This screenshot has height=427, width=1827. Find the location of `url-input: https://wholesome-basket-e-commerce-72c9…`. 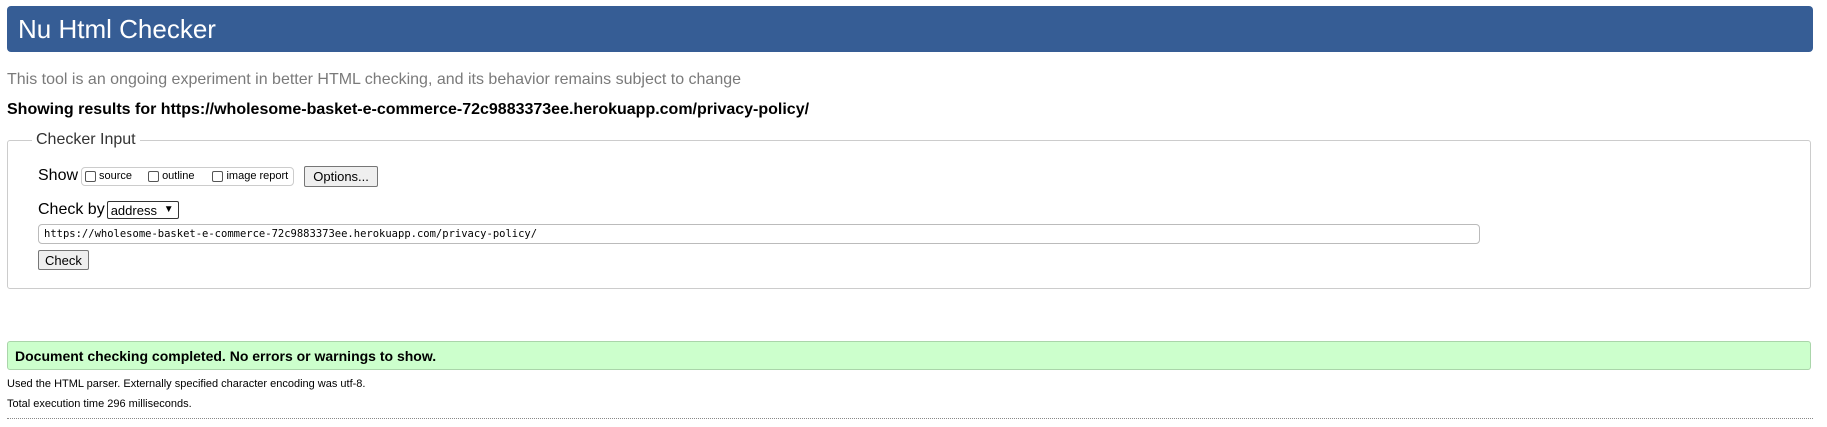

url-input: https://wholesome-basket-e-commerce-72c9… is located at coordinates (759, 234).